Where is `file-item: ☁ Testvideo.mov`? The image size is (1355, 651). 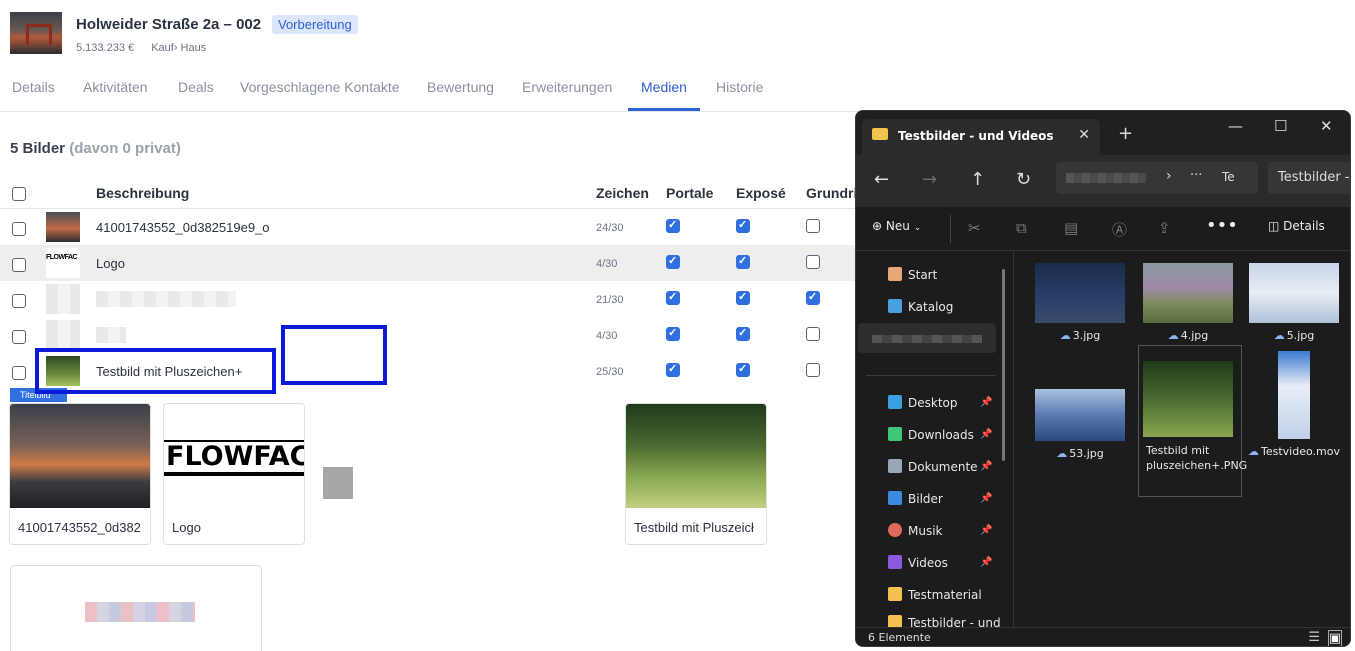 file-item: ☁ Testvideo.mov is located at coordinates (1294, 404).